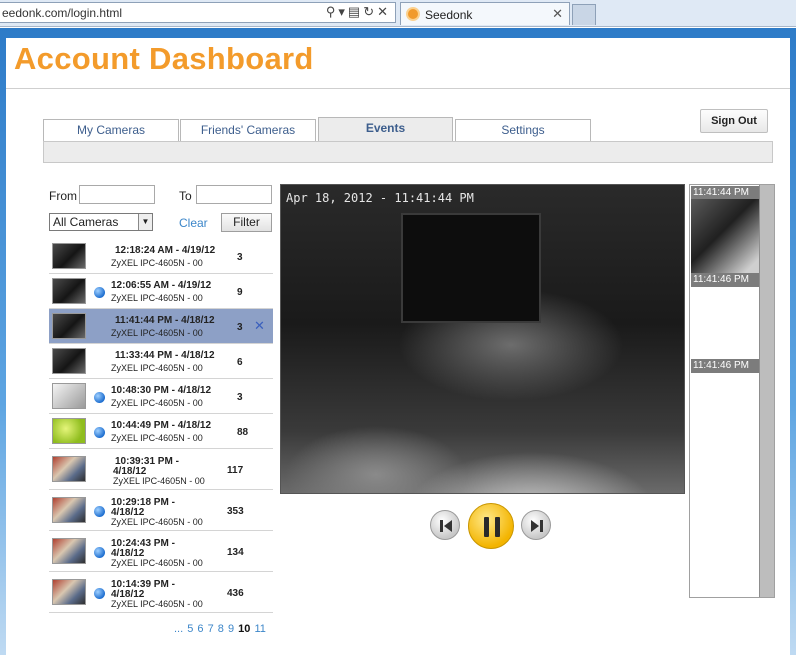 The height and width of the screenshot is (655, 796). What do you see at coordinates (246, 222) in the screenshot?
I see `filter-button: Filter` at bounding box center [246, 222].